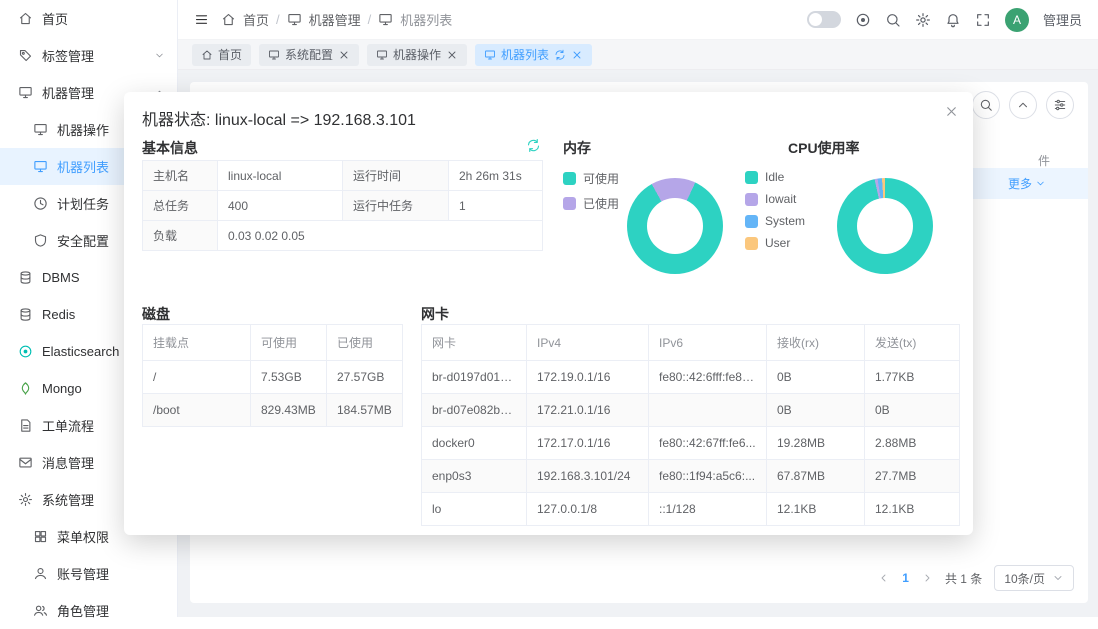 The height and width of the screenshot is (629, 1098). What do you see at coordinates (983, 20) in the screenshot?
I see `fullscreen-icon` at bounding box center [983, 20].